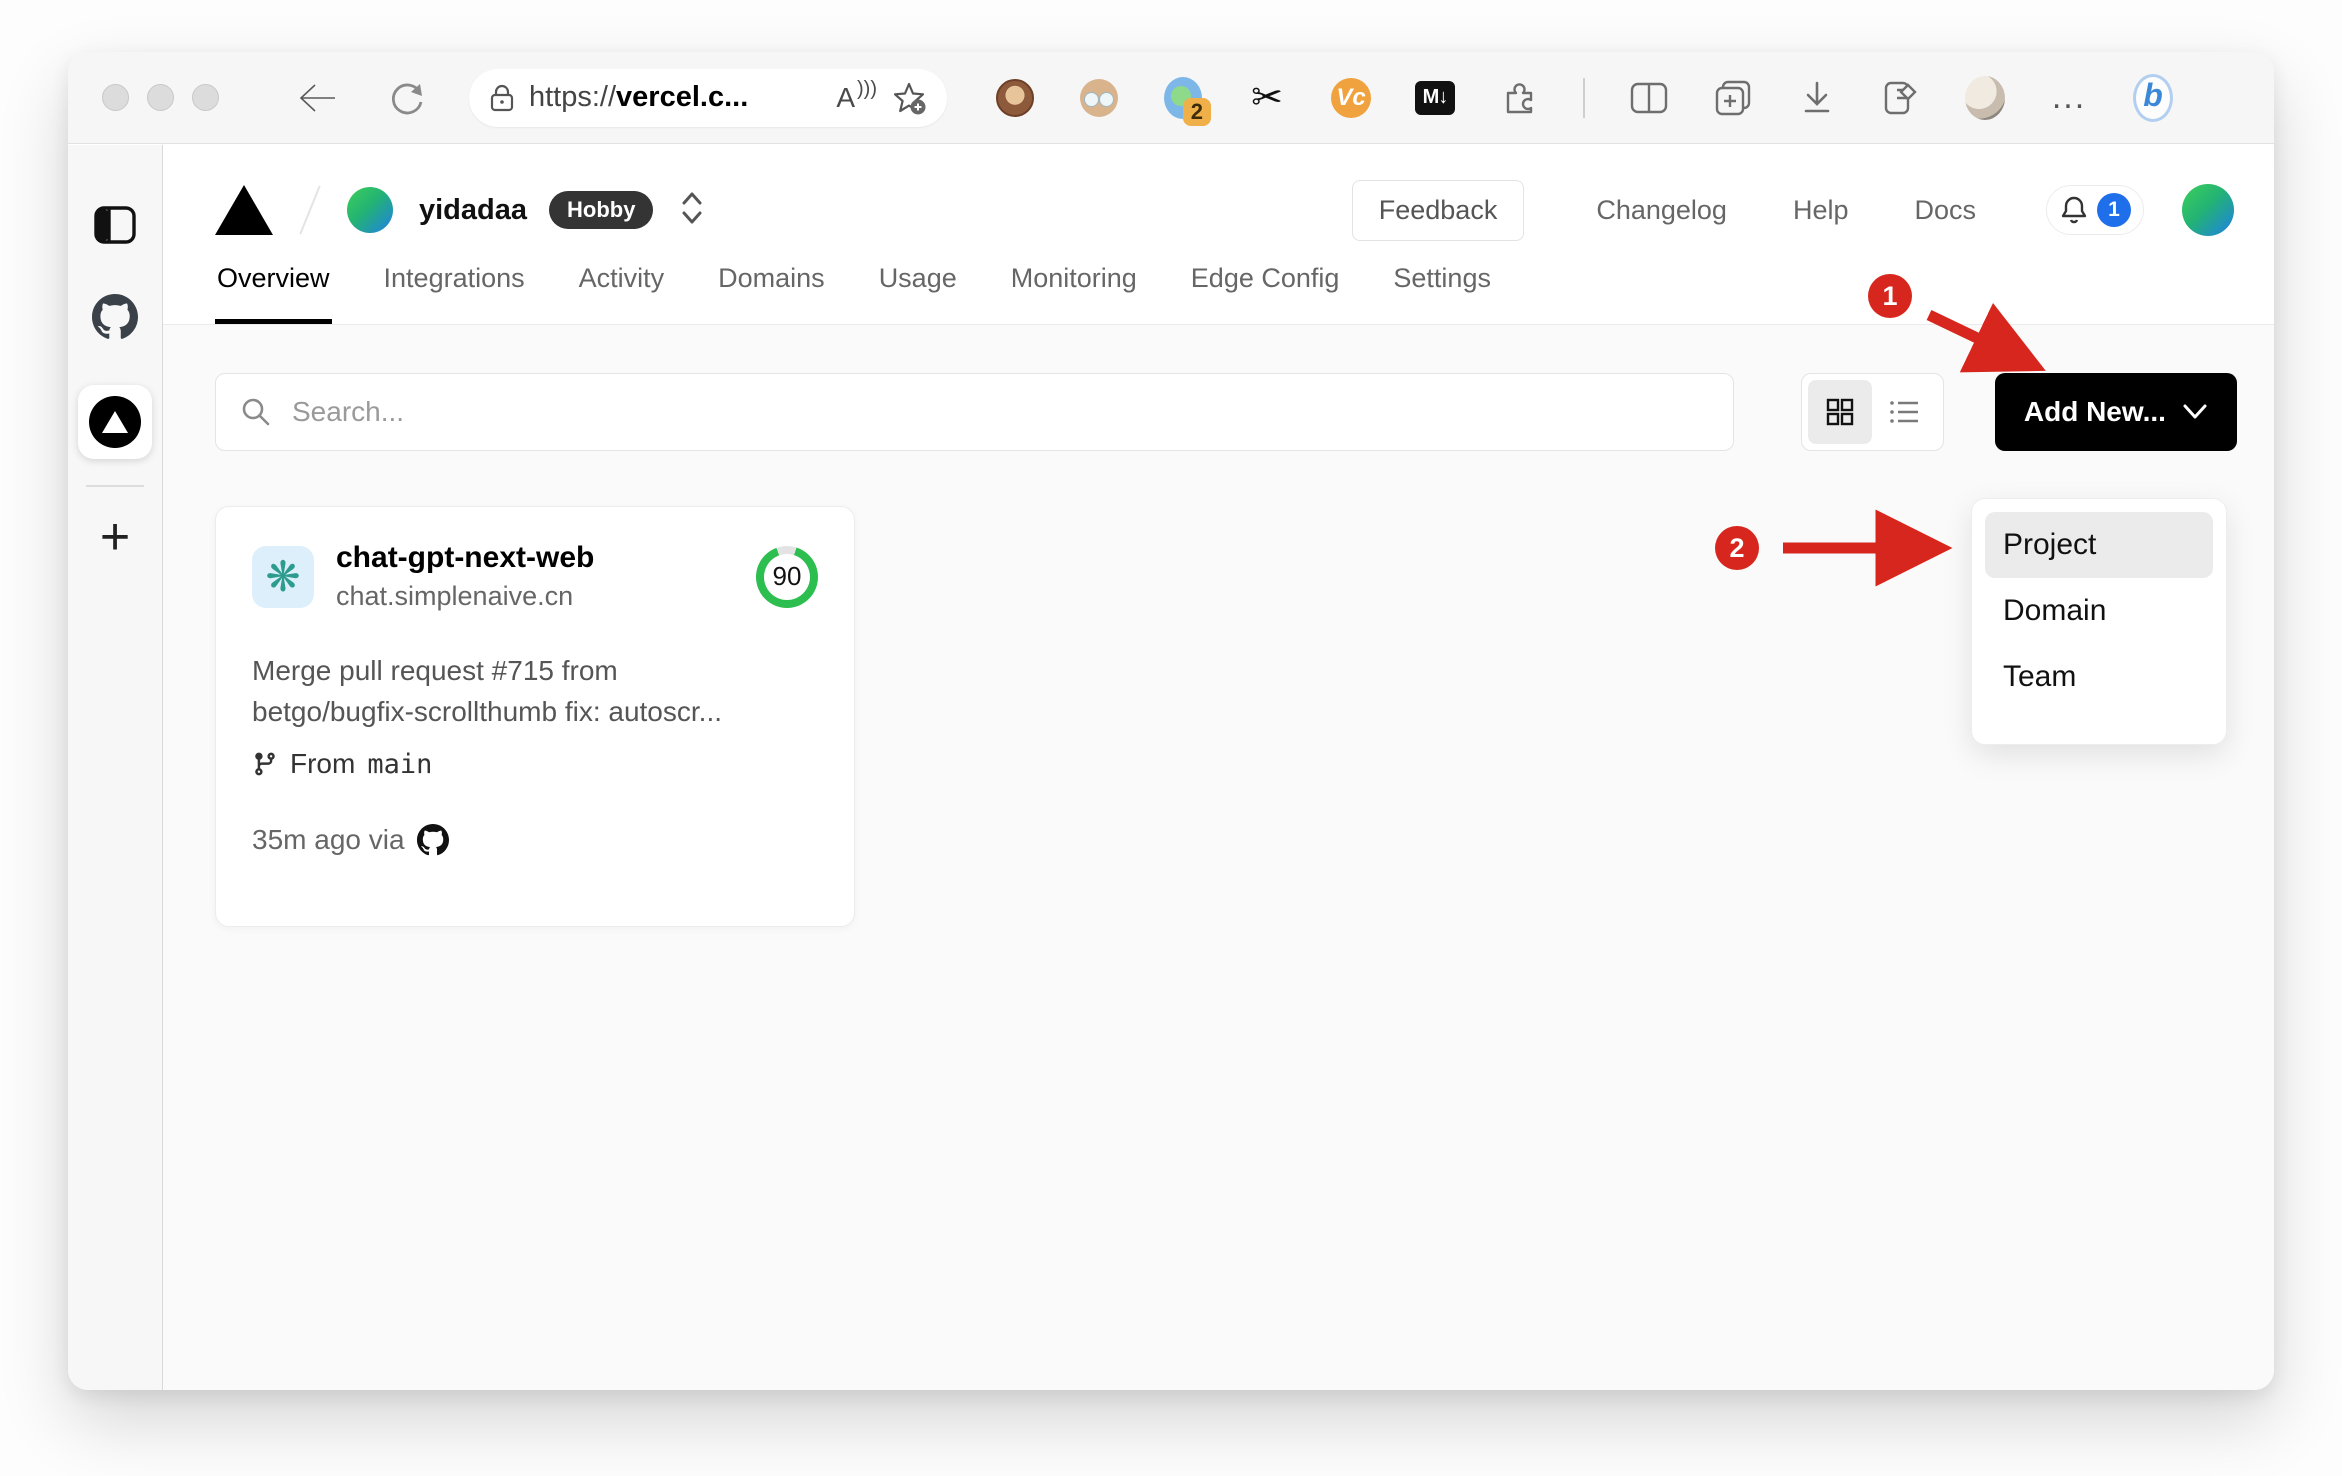  I want to click on nav-link-changelog: Changelog, so click(1661, 210).